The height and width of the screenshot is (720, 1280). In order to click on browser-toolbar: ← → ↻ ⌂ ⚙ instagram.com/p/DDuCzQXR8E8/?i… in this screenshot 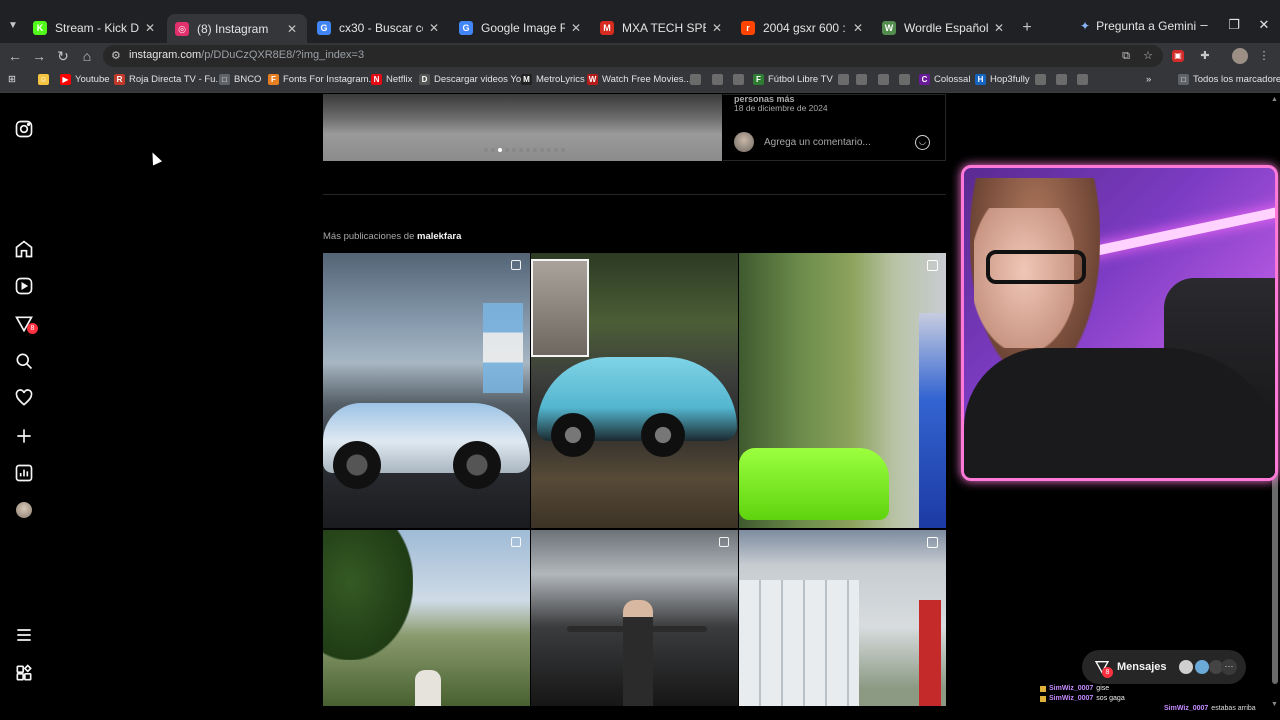, I will do `click(640, 56)`.